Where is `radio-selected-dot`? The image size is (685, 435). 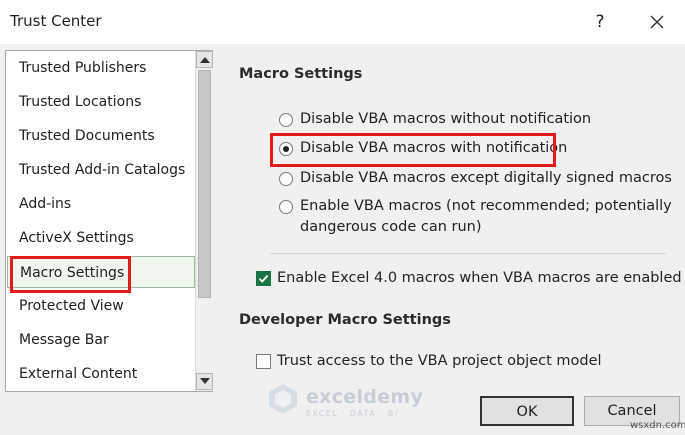 radio-selected-dot is located at coordinates (286, 149).